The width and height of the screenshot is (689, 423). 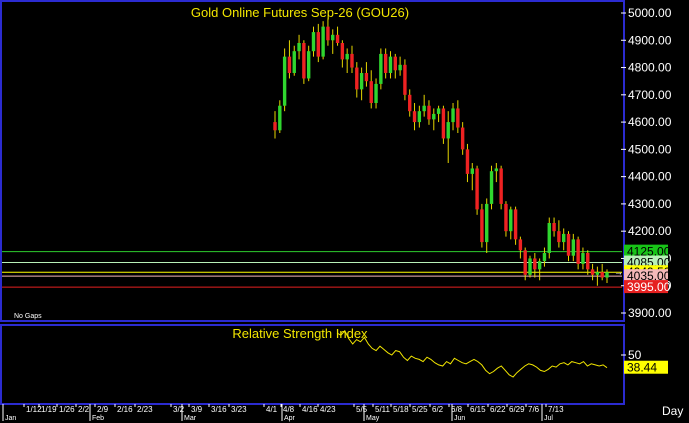 I want to click on price-tick-label: 4200.00, so click(x=650, y=231).